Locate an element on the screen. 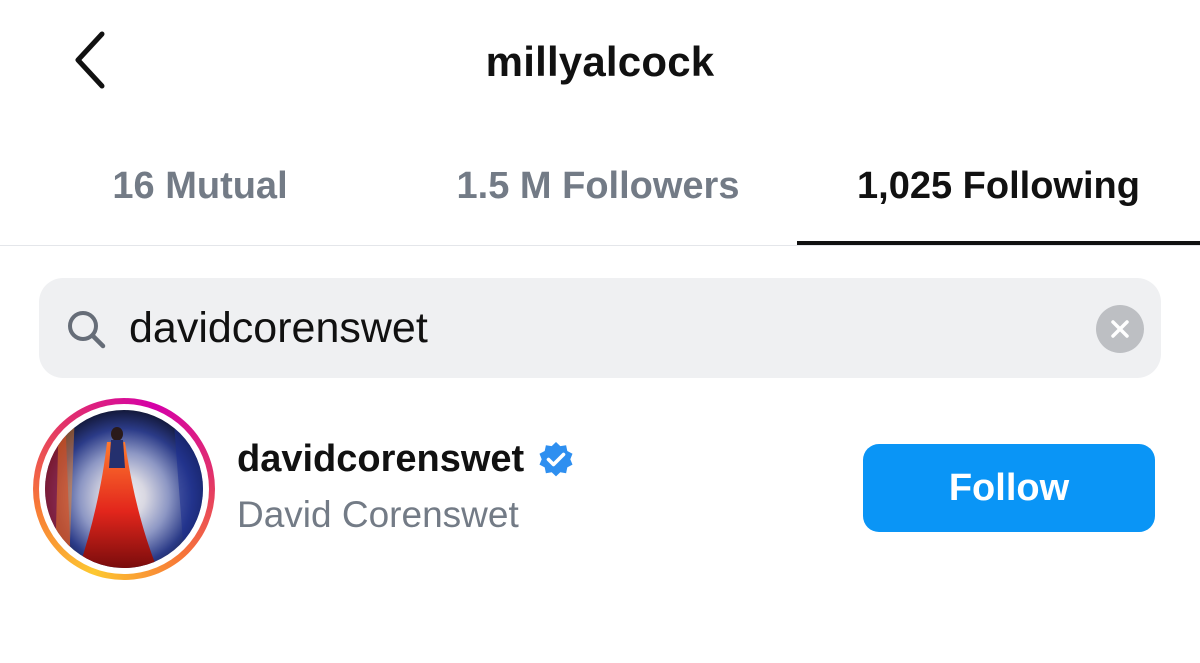  avatar is located at coordinates (124, 489).